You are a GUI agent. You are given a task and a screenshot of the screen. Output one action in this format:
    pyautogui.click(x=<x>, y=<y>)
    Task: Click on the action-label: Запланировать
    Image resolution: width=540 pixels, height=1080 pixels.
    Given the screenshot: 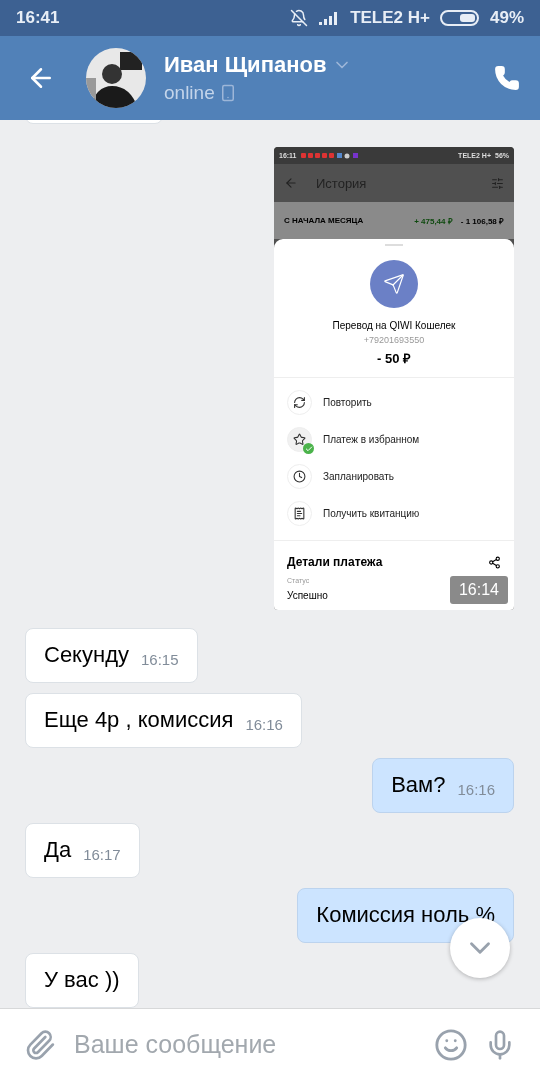 What is the action you would take?
    pyautogui.click(x=358, y=477)
    